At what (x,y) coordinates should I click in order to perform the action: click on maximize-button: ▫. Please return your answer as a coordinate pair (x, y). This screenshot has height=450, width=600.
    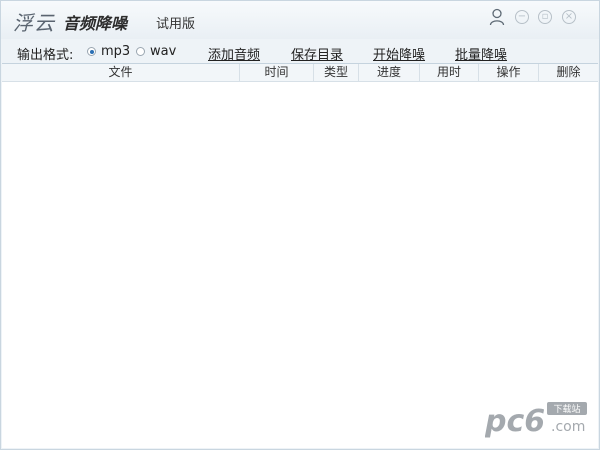
    Looking at the image, I should click on (545, 17).